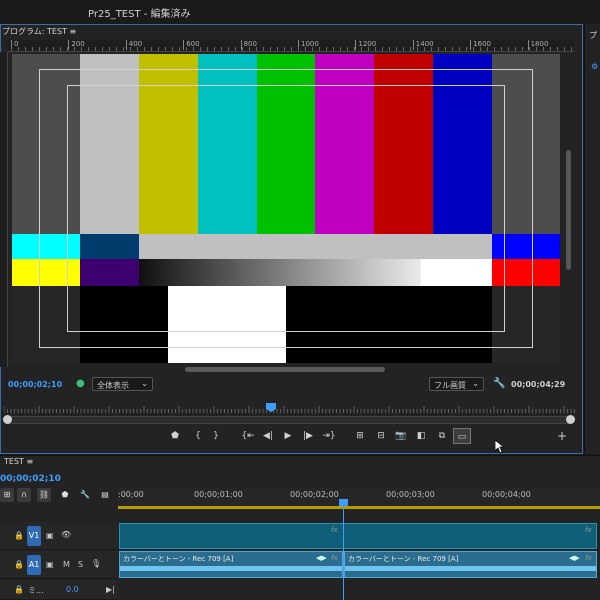 The height and width of the screenshot is (600, 600). I want to click on window-title: Pr25_TEST - 編集済み, so click(139, 14).